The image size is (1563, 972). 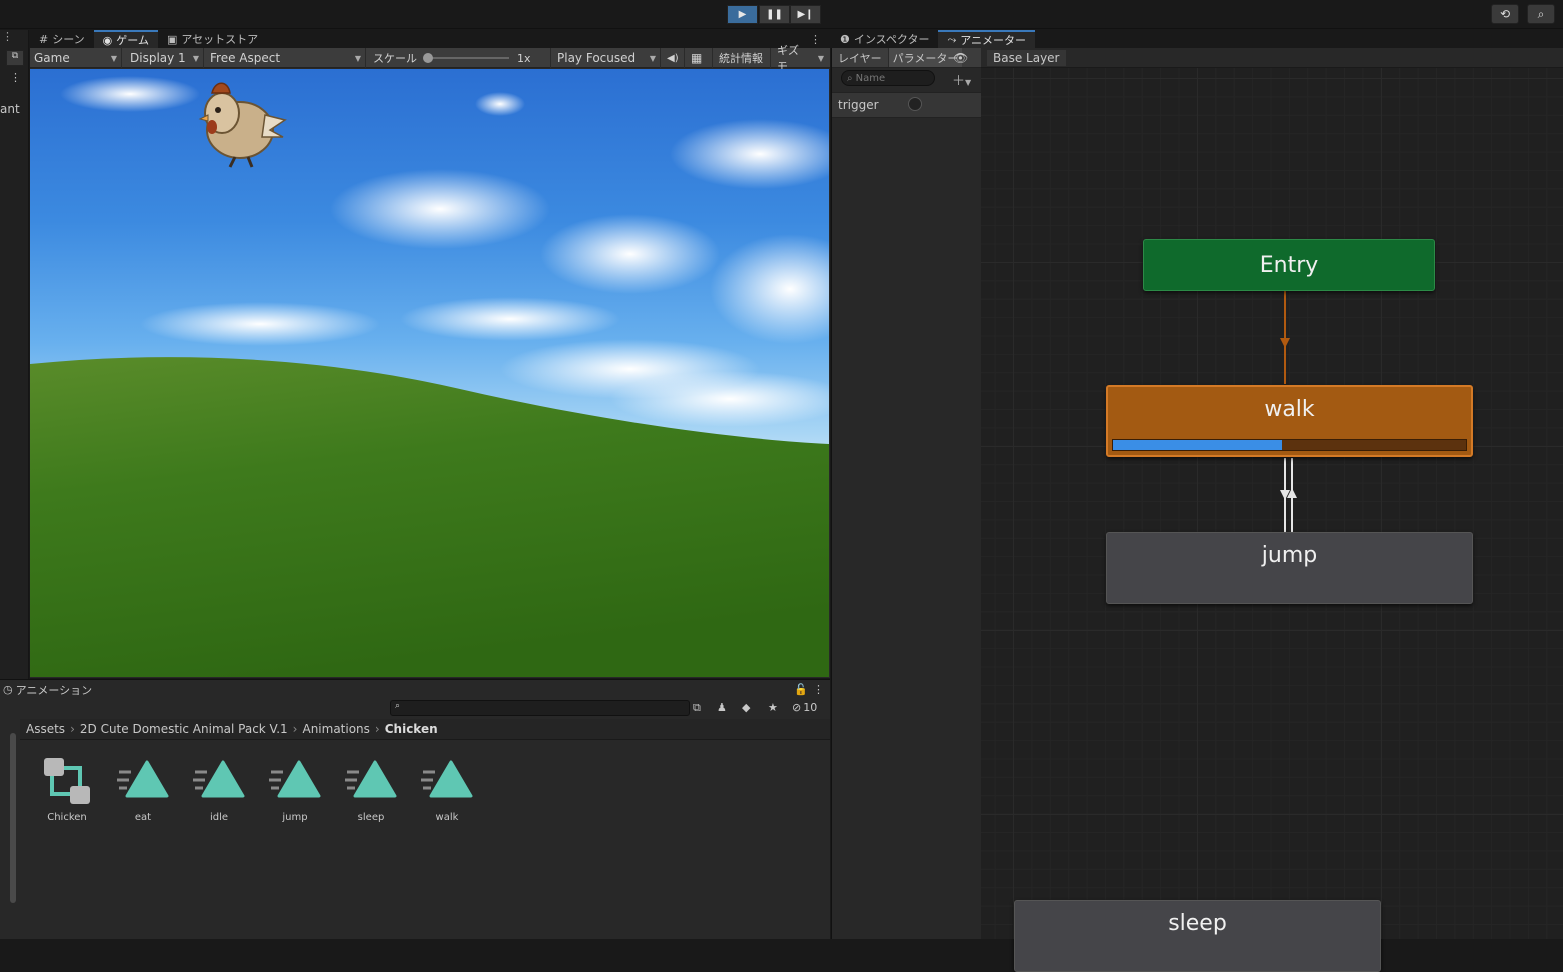 What do you see at coordinates (925, 57) in the screenshot?
I see `tab-parameters: パラメーター` at bounding box center [925, 57].